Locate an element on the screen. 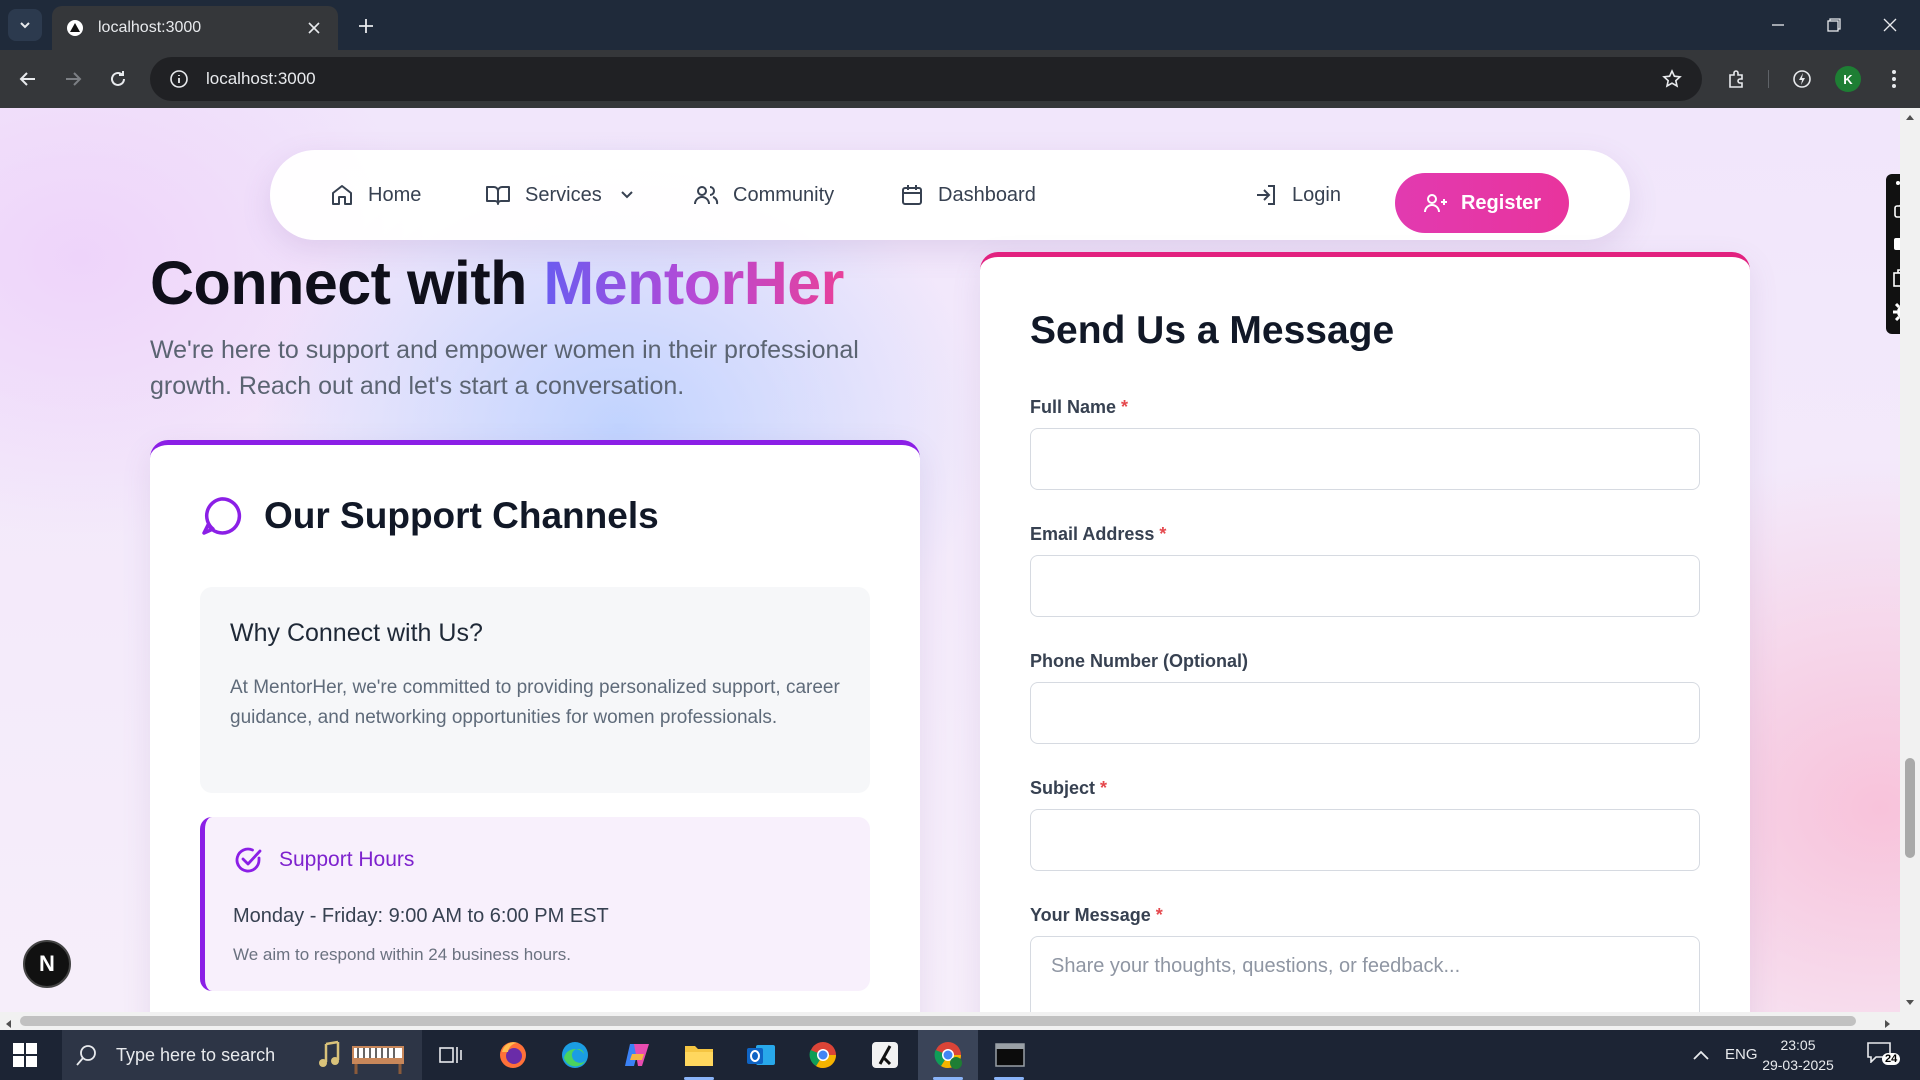 Image resolution: width=1920 pixels, height=1080 pixels. copilot-icon is located at coordinates (637, 1055).